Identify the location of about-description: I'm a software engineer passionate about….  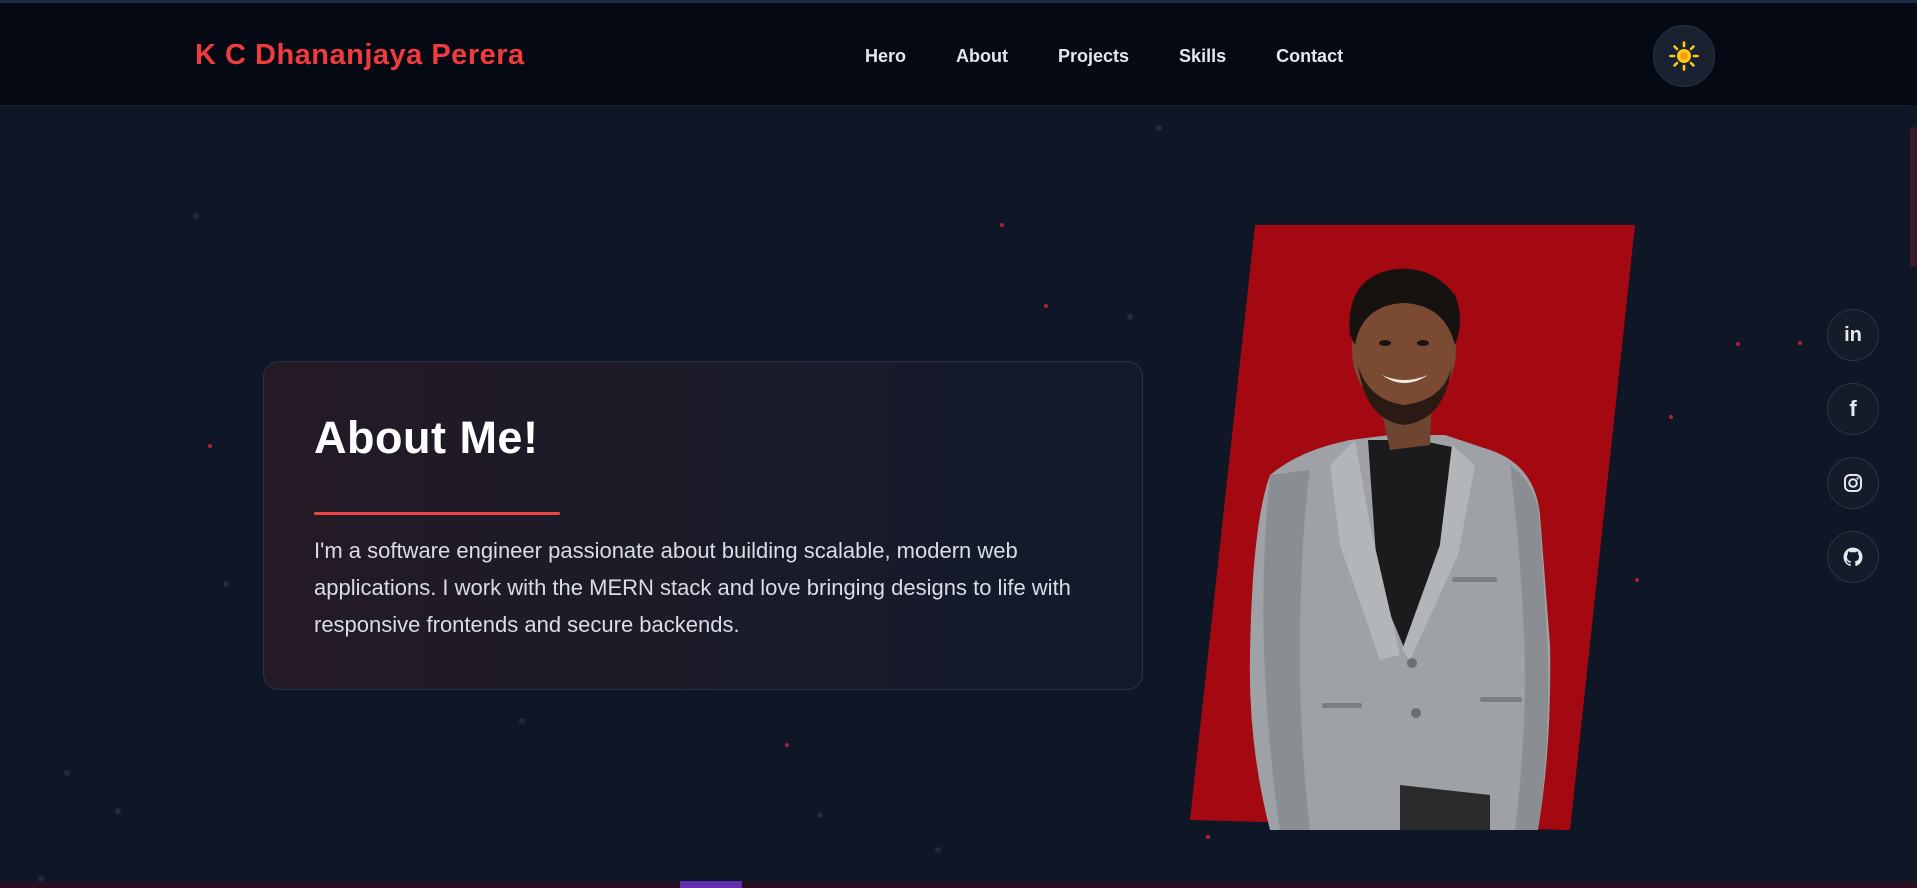
(692, 587).